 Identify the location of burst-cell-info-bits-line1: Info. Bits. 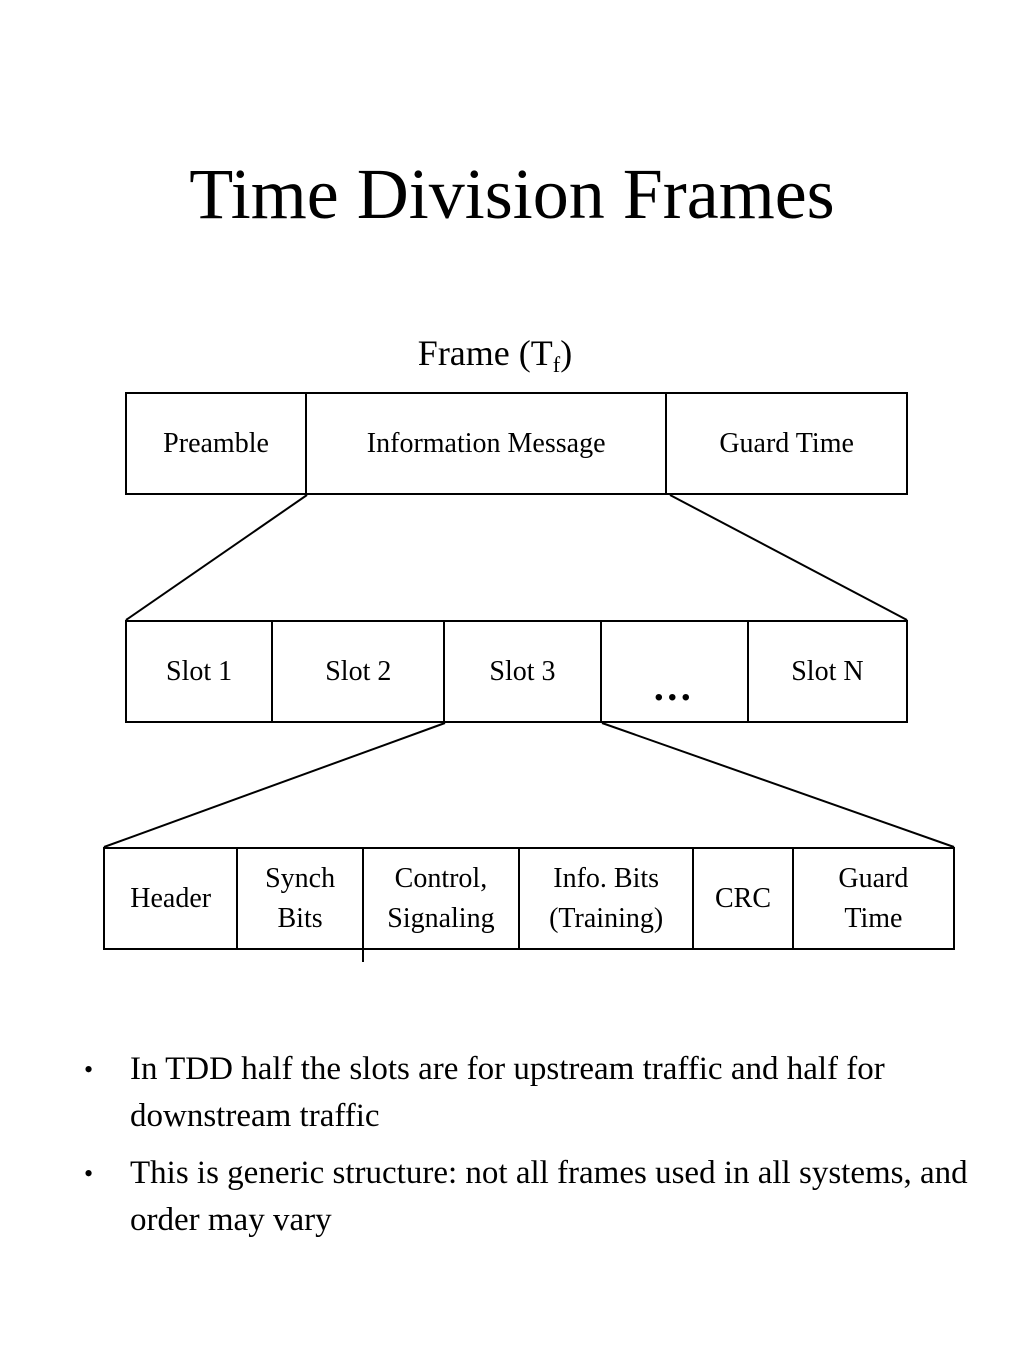
(606, 878).